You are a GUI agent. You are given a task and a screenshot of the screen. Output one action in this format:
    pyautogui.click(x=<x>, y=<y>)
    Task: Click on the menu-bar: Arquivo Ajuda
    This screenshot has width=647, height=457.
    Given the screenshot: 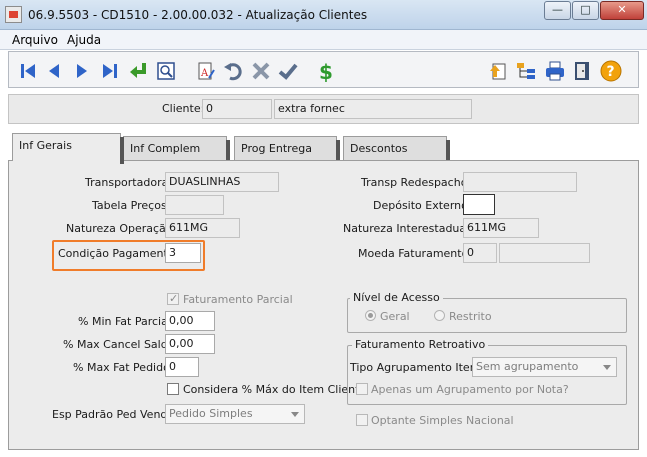 What is the action you would take?
    pyautogui.click(x=323, y=40)
    